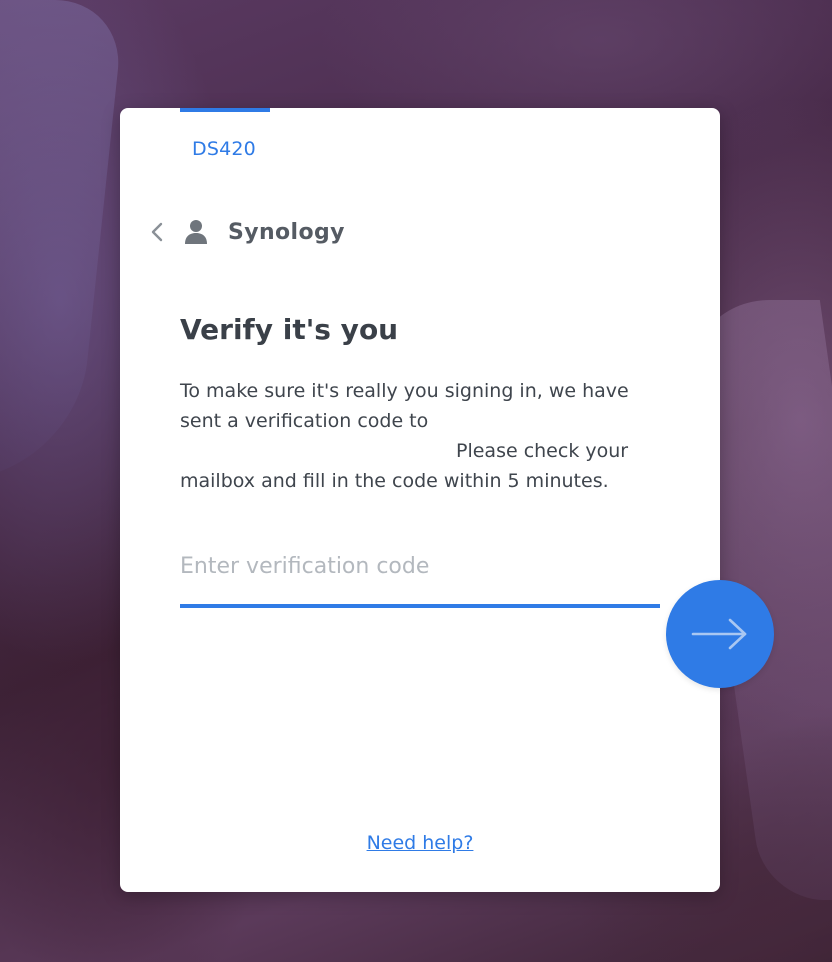  I want to click on next-button, so click(720, 634).